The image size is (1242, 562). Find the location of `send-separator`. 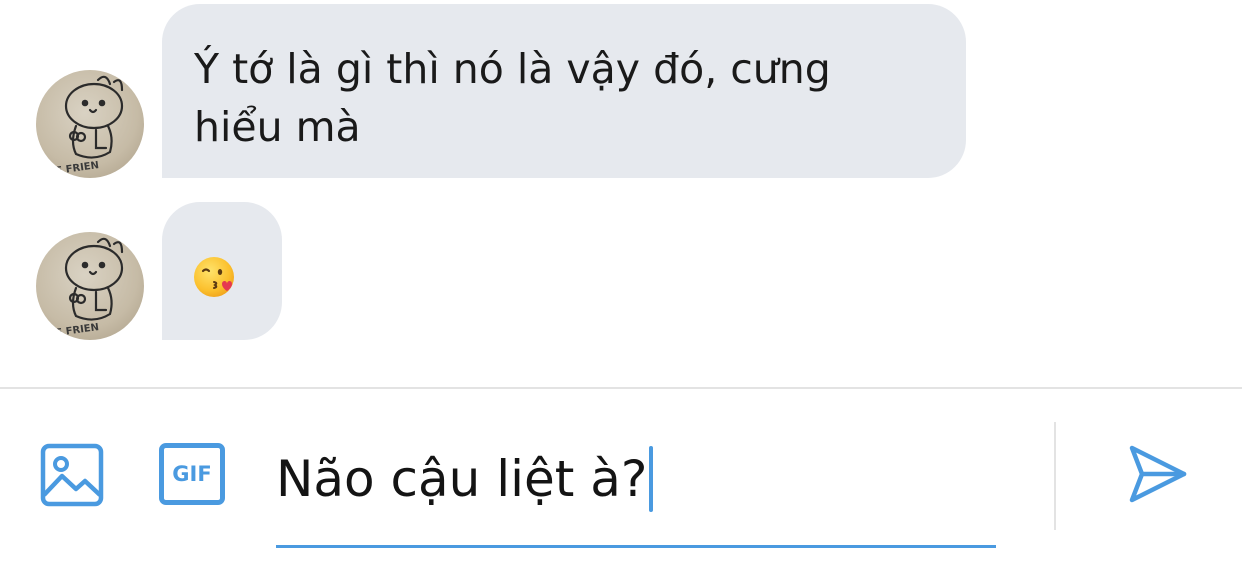

send-separator is located at coordinates (1055, 476).